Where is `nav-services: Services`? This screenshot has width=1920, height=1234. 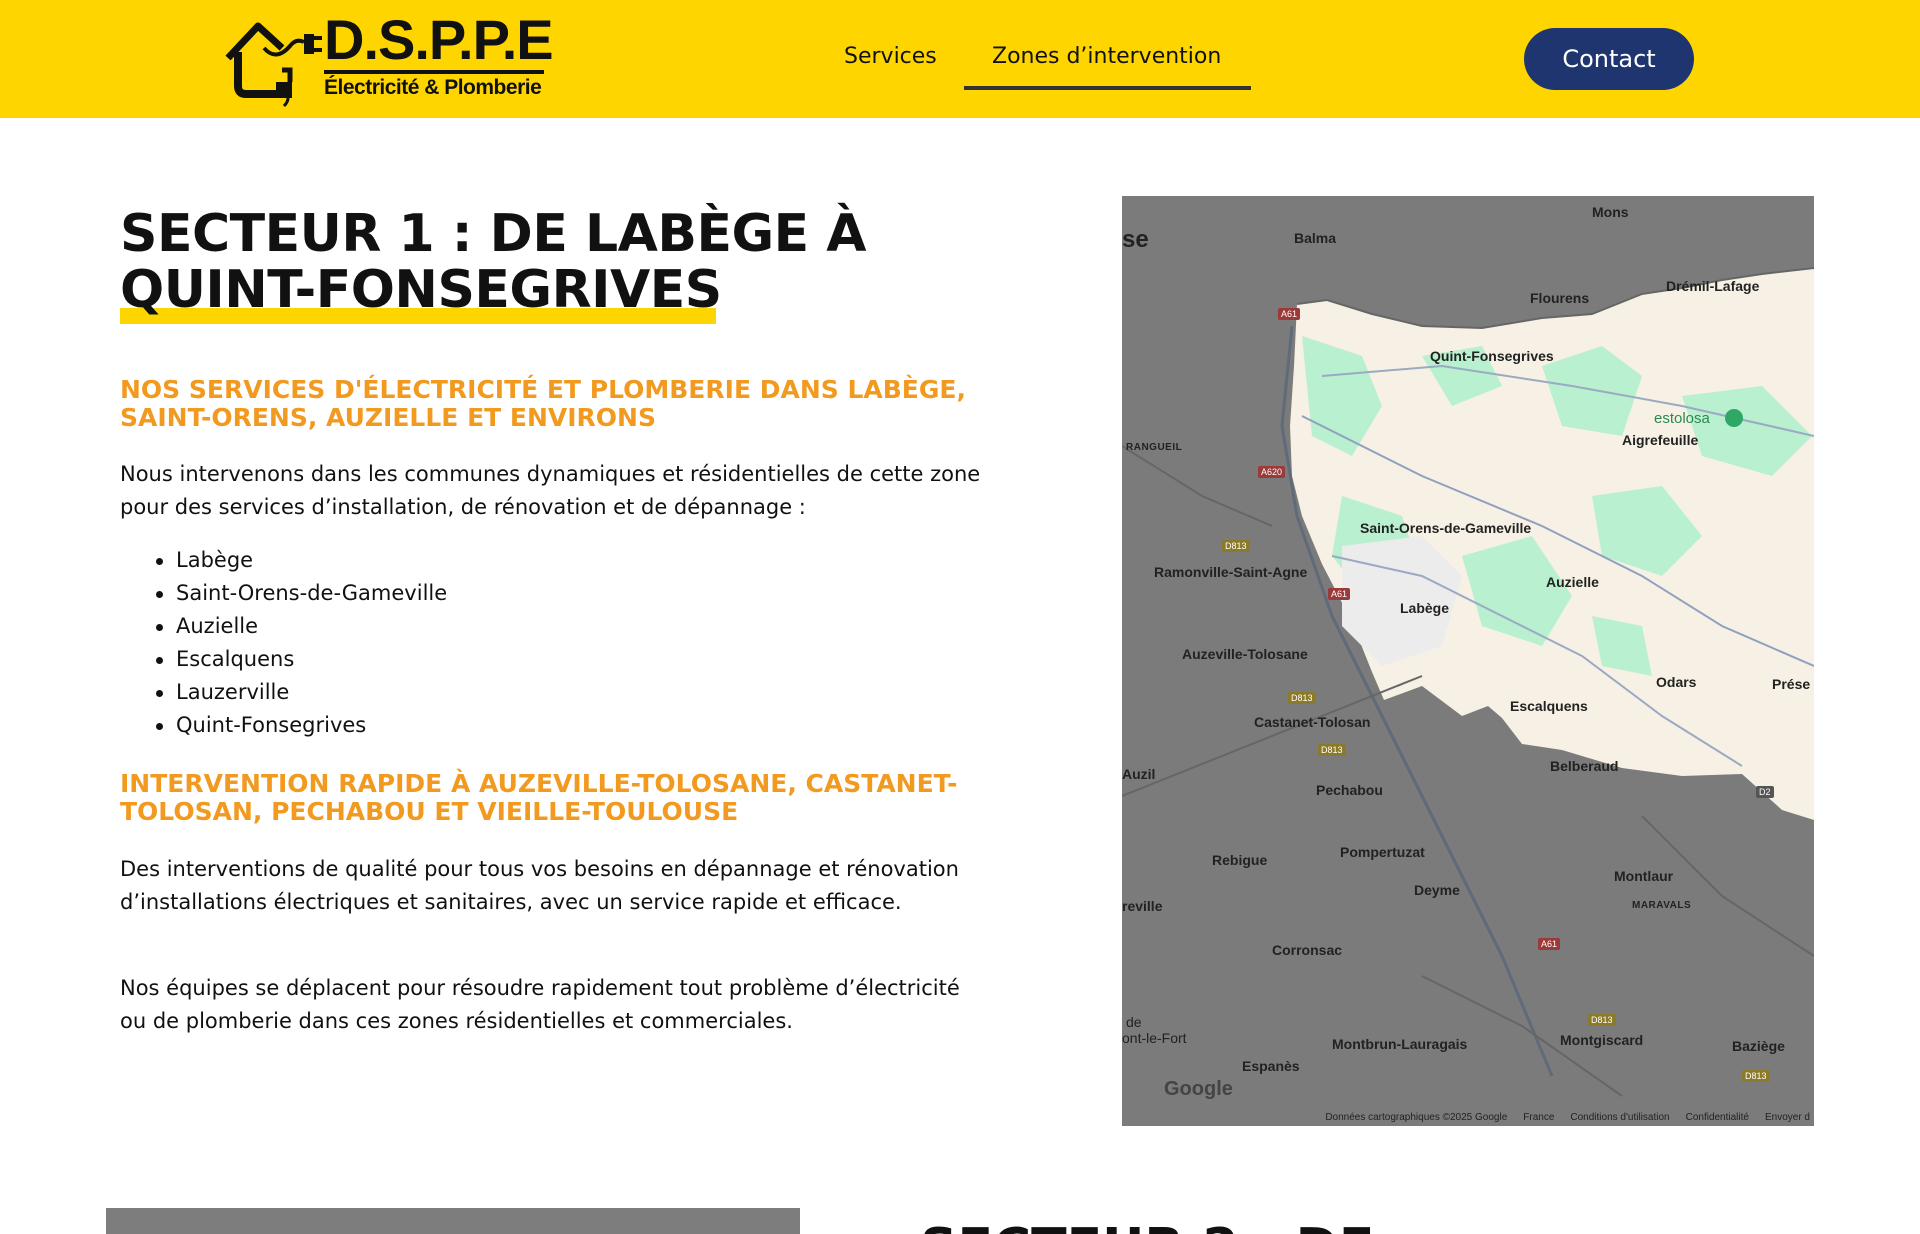
nav-services: Services is located at coordinates (890, 56).